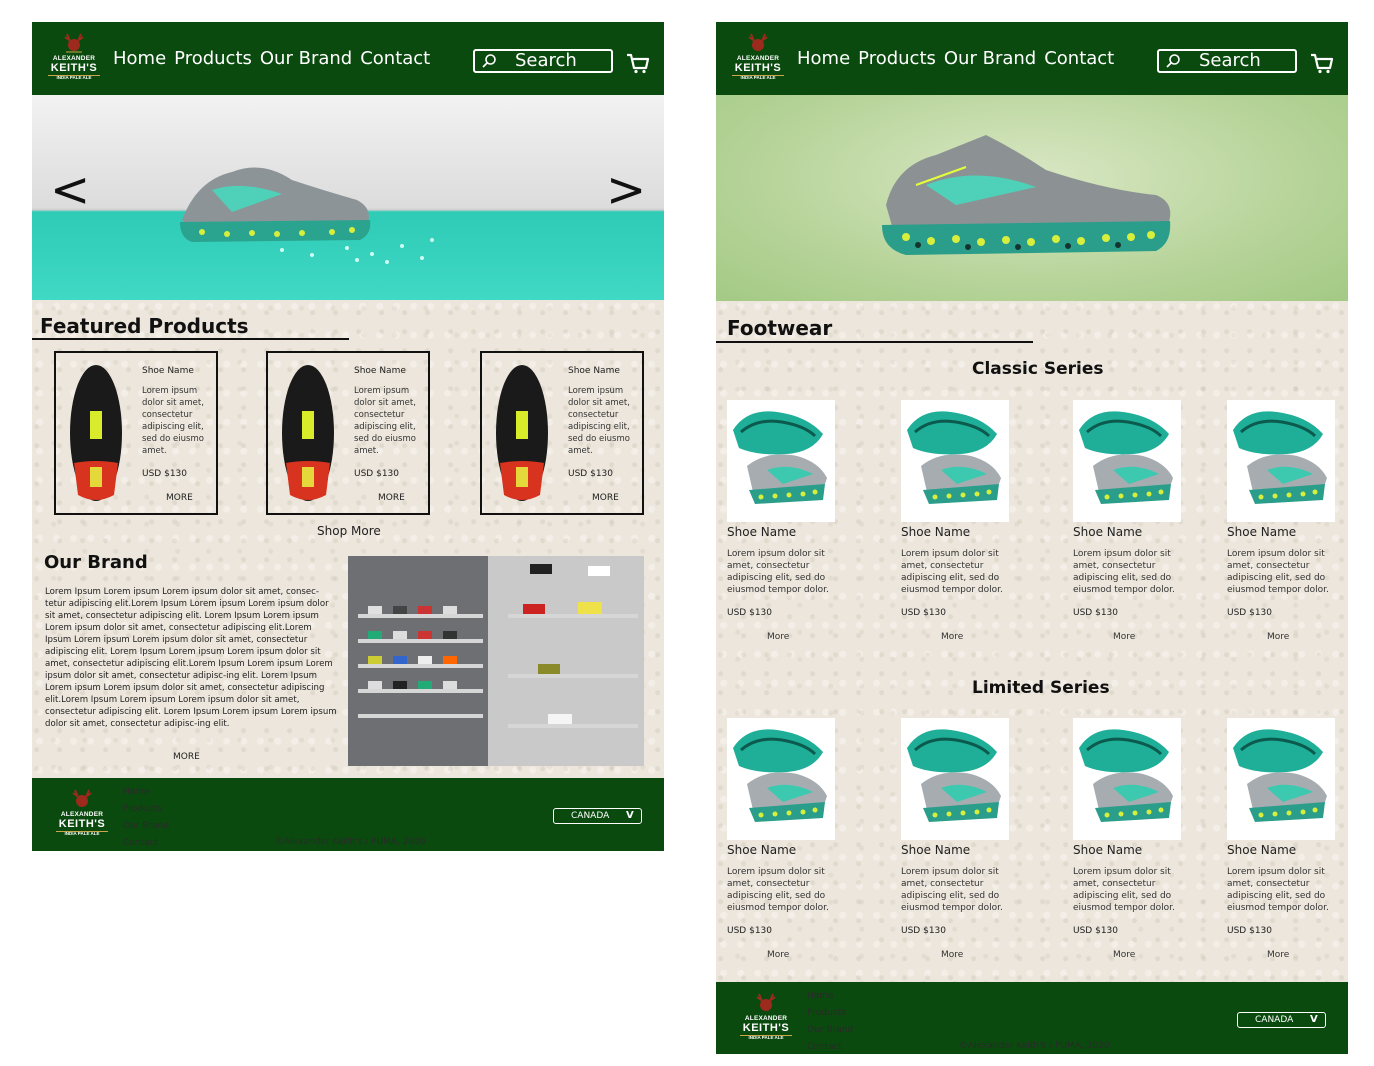  Describe the element at coordinates (190, 339) in the screenshot. I see `featured-title-rule` at that location.